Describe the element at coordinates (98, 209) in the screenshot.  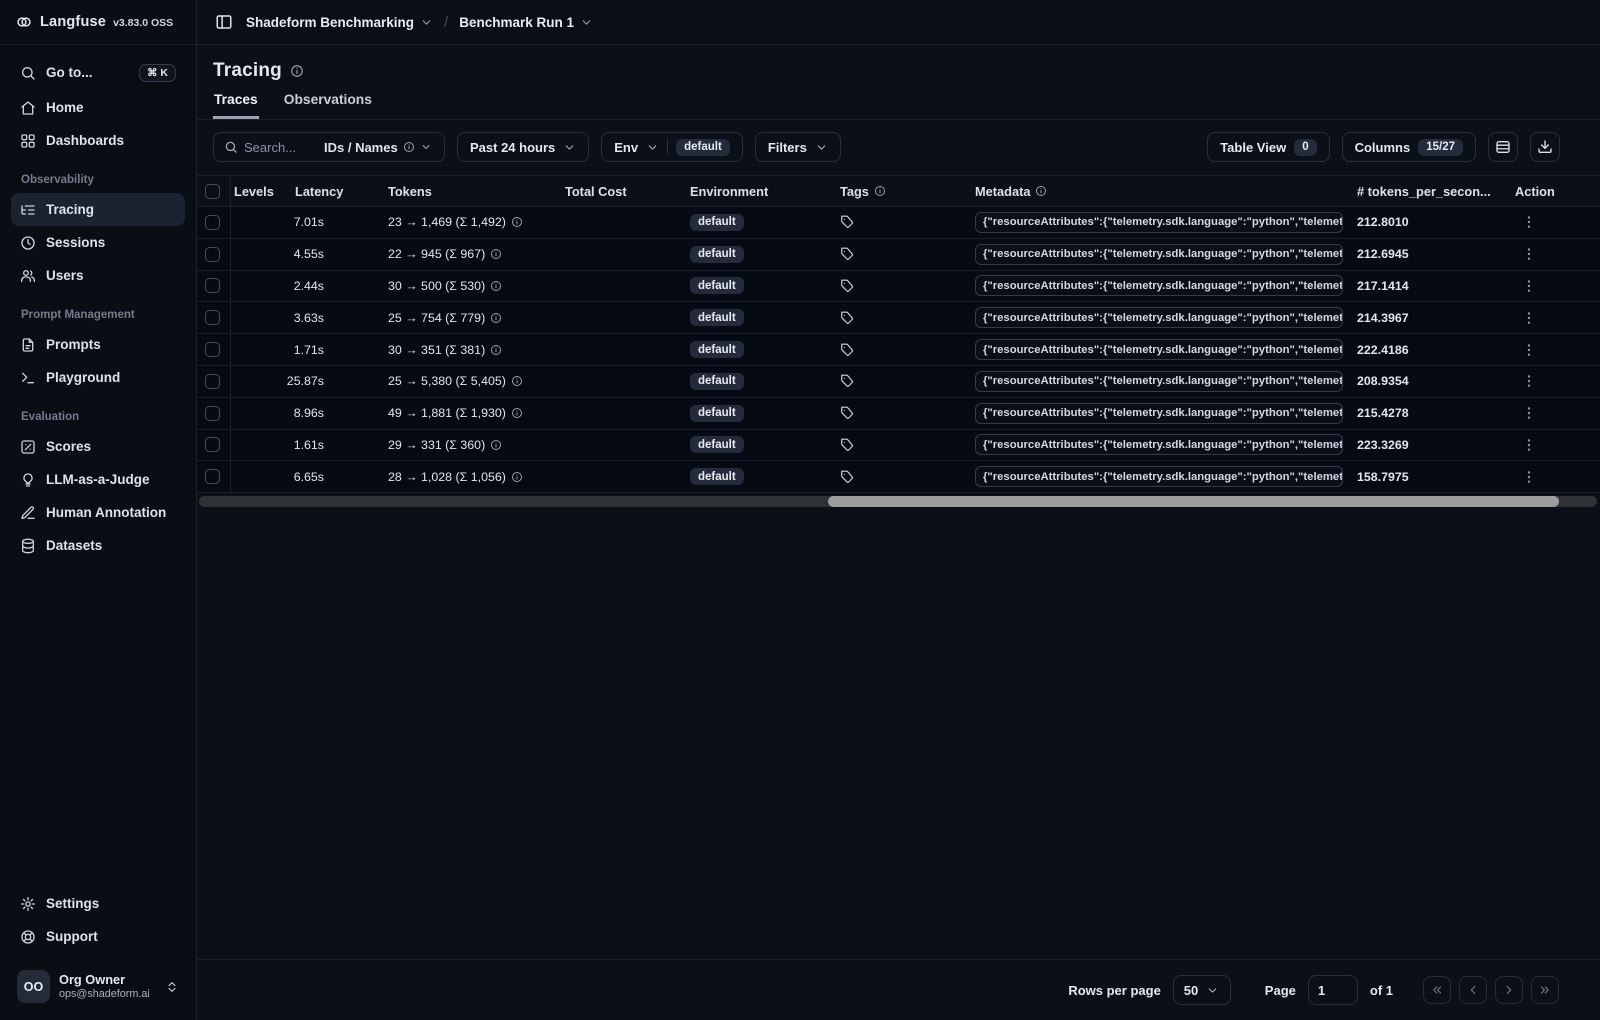
I see `sidebar-item-tracing: Tracing` at that location.